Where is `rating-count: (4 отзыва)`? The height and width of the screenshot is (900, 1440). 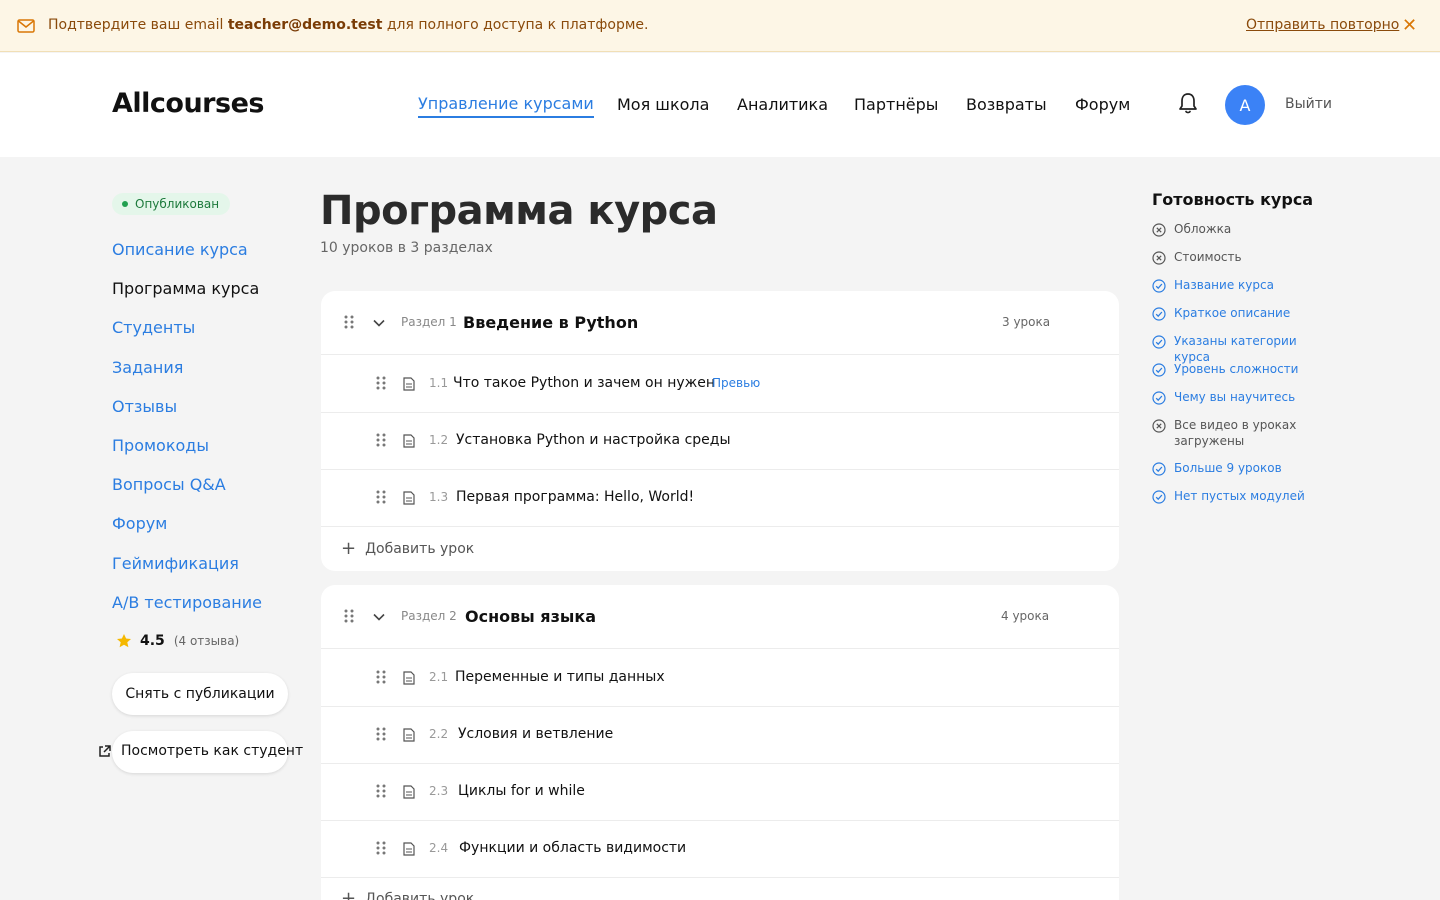 rating-count: (4 отзыва) is located at coordinates (206, 641).